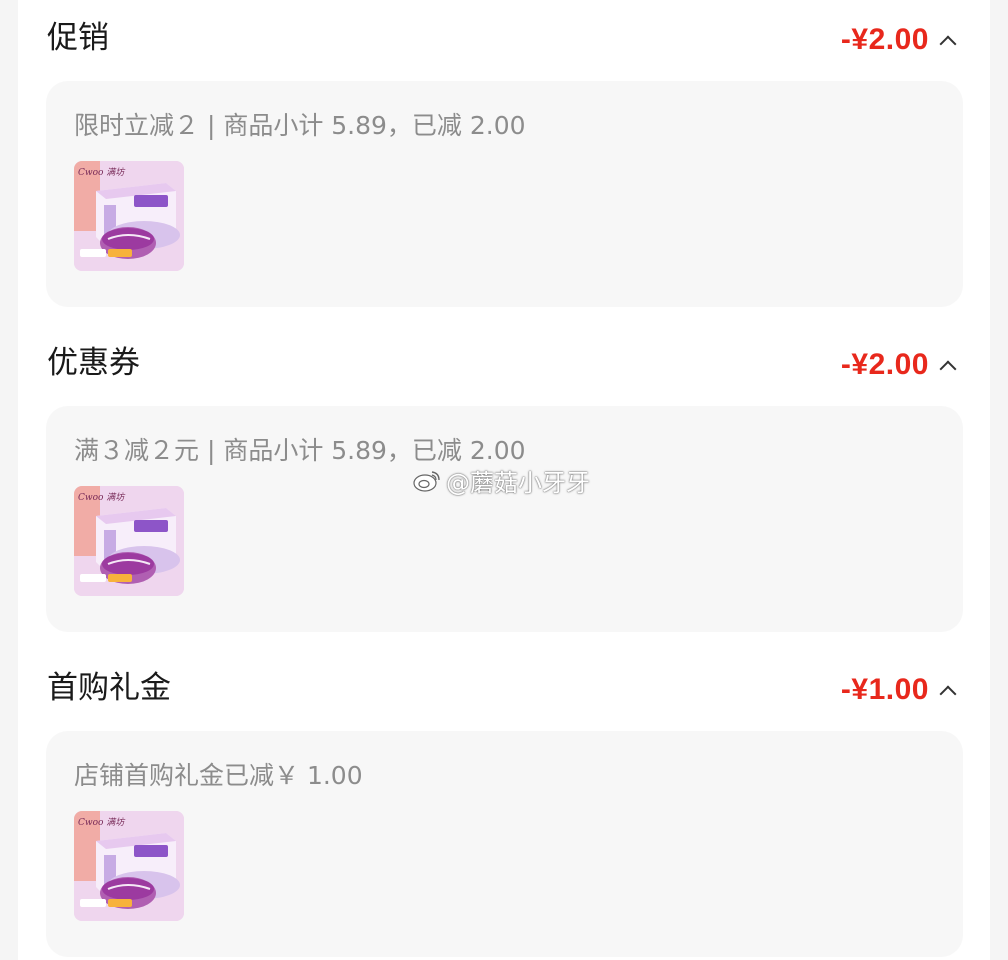  I want to click on section-title: 促销, so click(78, 38).